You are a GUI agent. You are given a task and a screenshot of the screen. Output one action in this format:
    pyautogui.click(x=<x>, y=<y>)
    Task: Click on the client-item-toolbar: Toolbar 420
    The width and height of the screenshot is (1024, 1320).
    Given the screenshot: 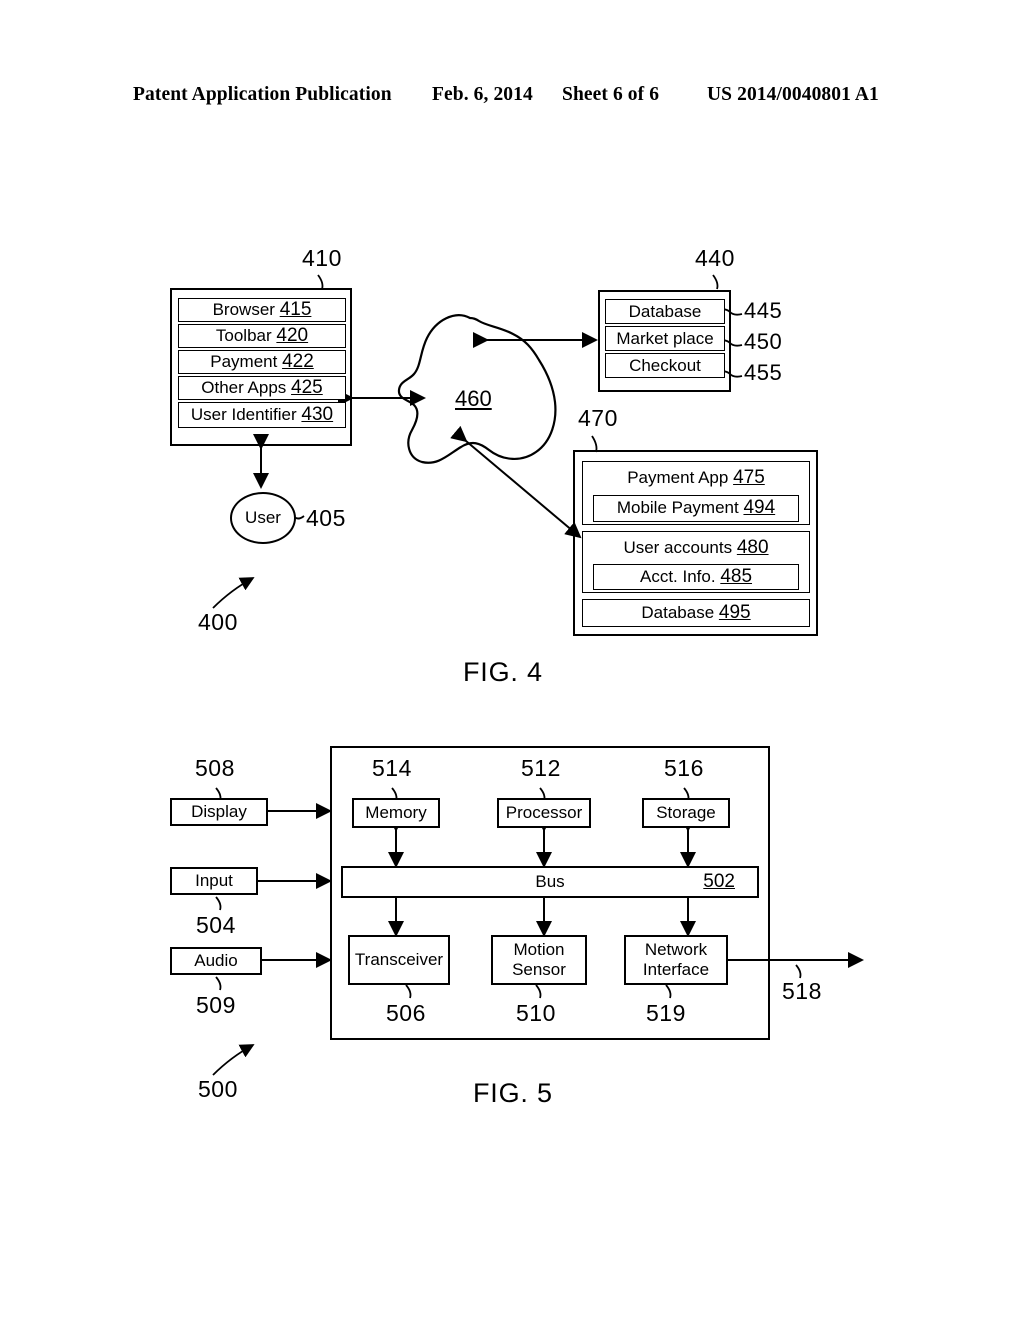 What is the action you would take?
    pyautogui.click(x=262, y=336)
    